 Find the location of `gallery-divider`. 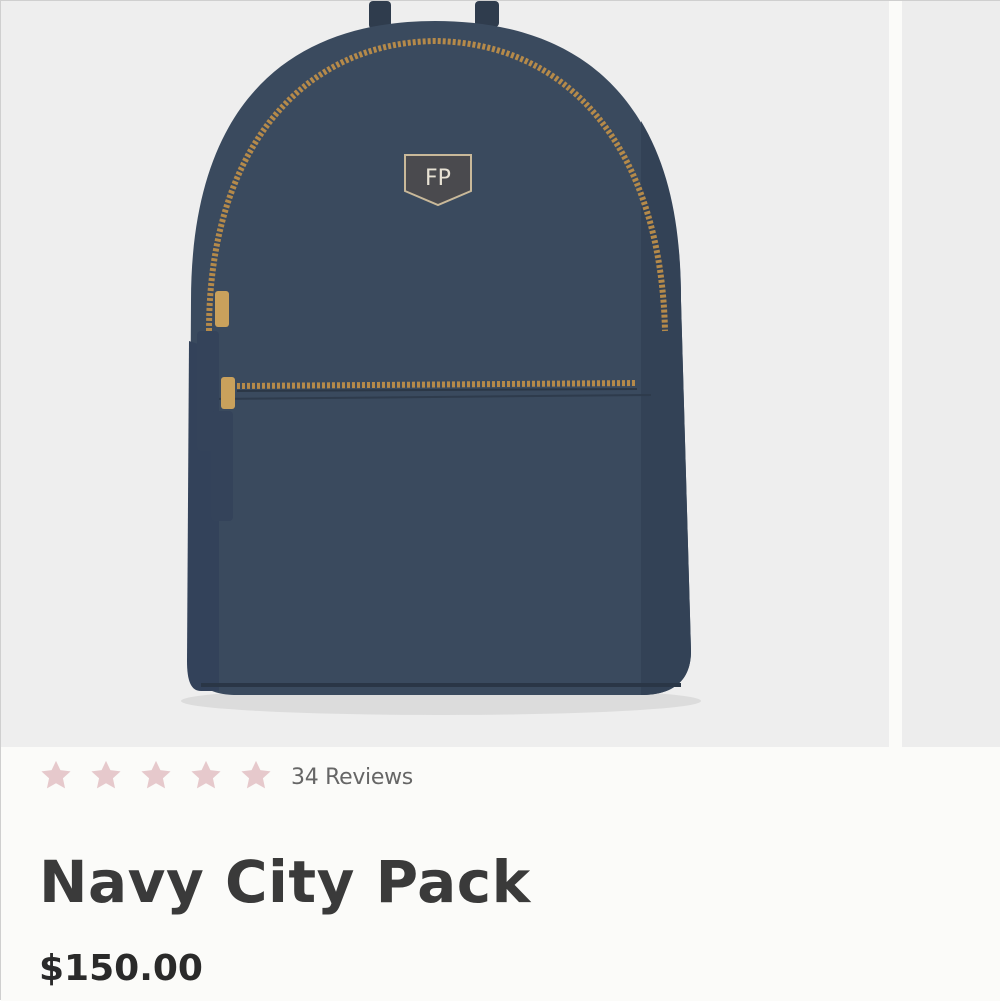

gallery-divider is located at coordinates (895, 374).